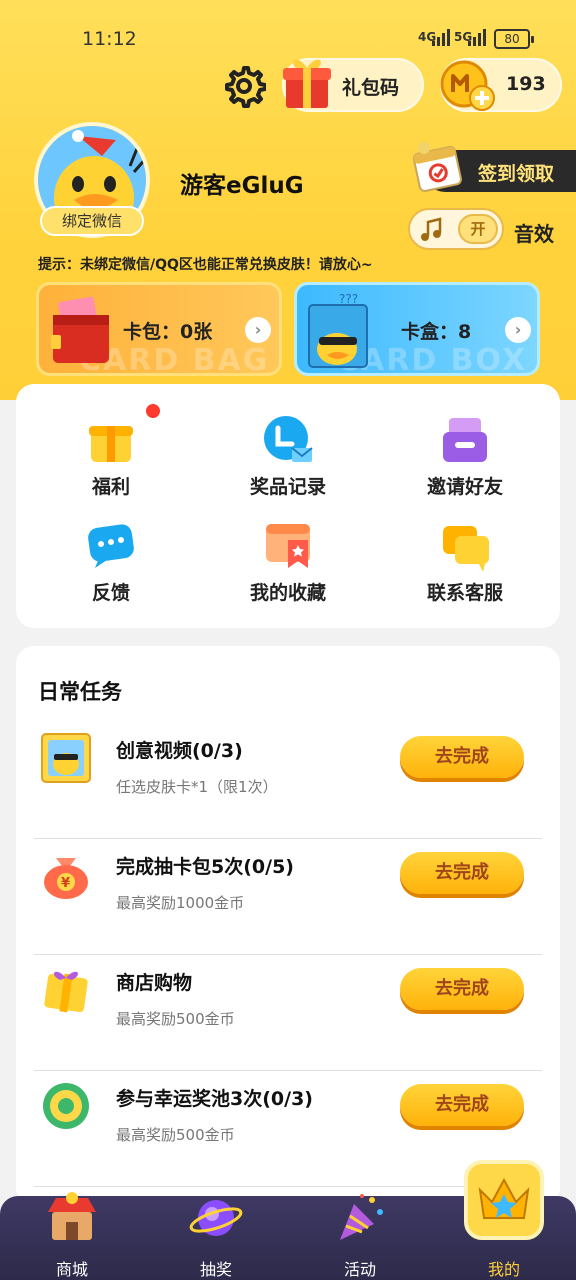  Describe the element at coordinates (466, 549) in the screenshot. I see `customer-service-icon` at that location.